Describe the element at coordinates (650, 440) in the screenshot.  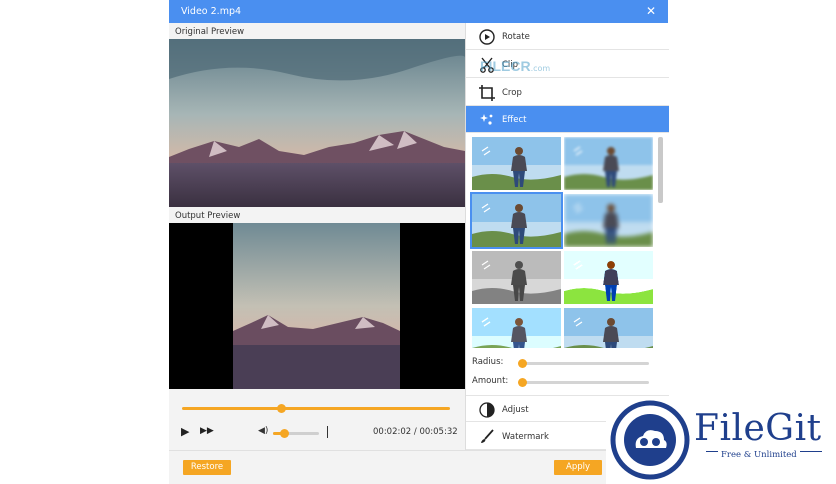
I see `filegit-logo-icon` at that location.